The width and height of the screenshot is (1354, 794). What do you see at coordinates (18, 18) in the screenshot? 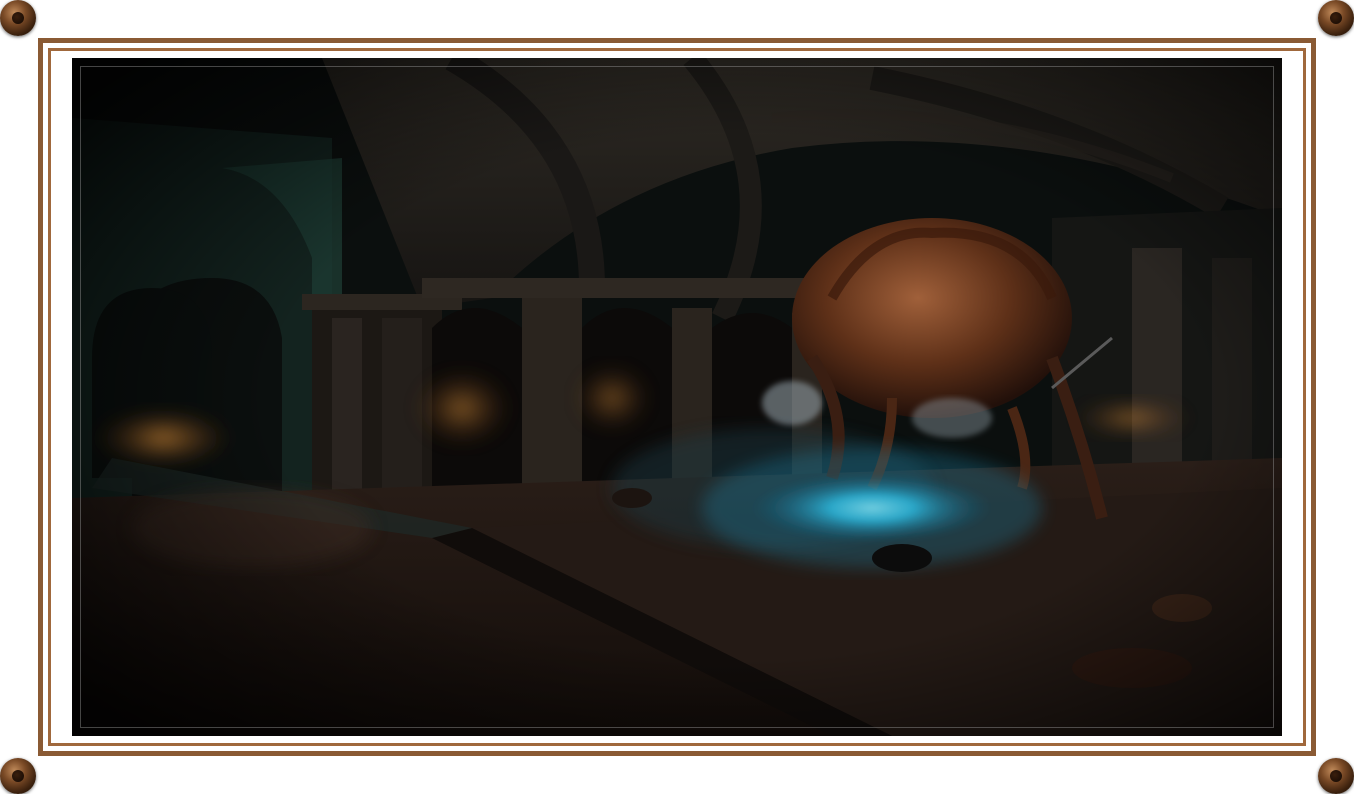
I see `rivet-icon-top-left` at bounding box center [18, 18].